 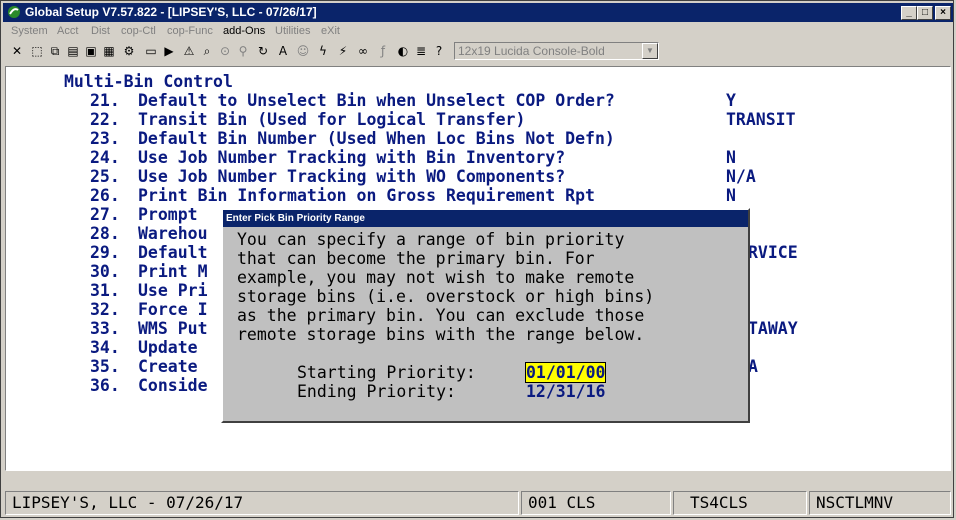 What do you see at coordinates (73, 51) in the screenshot?
I see `paste-icon: ▤` at bounding box center [73, 51].